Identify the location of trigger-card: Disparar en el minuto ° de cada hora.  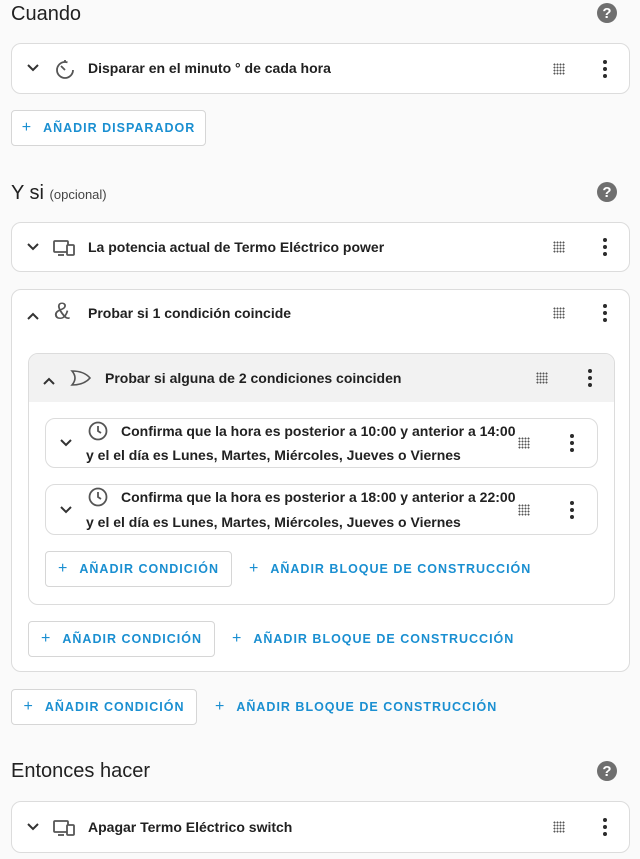
(320, 68).